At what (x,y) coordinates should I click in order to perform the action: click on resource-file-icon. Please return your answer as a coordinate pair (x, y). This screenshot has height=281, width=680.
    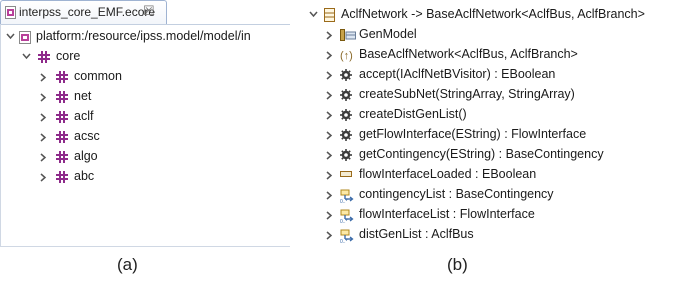
    Looking at the image, I should click on (25, 37).